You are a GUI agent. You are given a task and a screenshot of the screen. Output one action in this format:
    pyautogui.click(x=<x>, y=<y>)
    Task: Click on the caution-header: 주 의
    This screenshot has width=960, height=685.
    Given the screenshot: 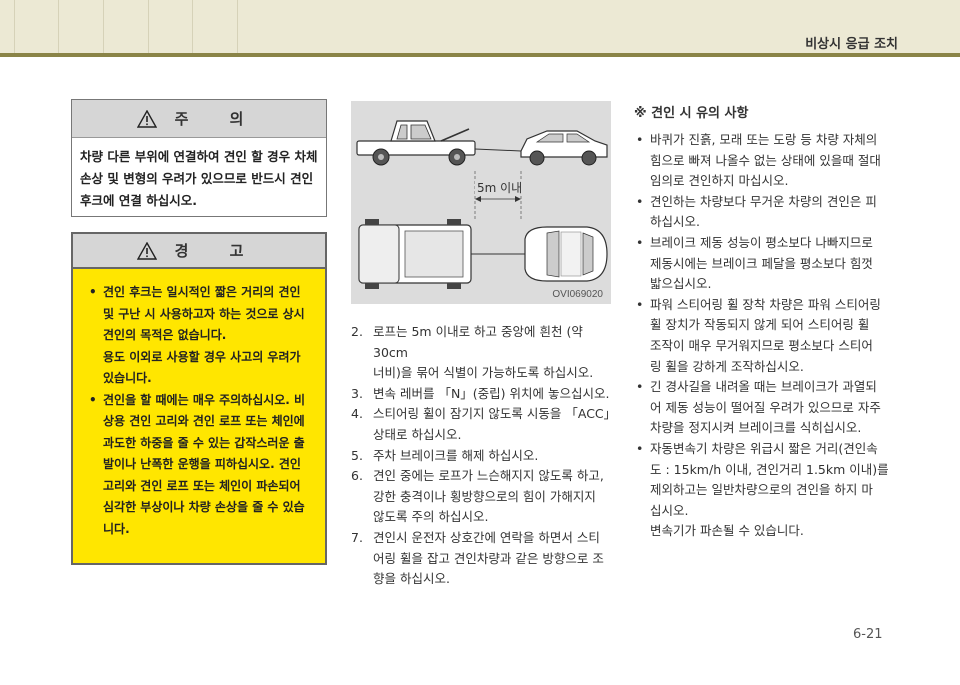 What is the action you would take?
    pyautogui.click(x=199, y=119)
    